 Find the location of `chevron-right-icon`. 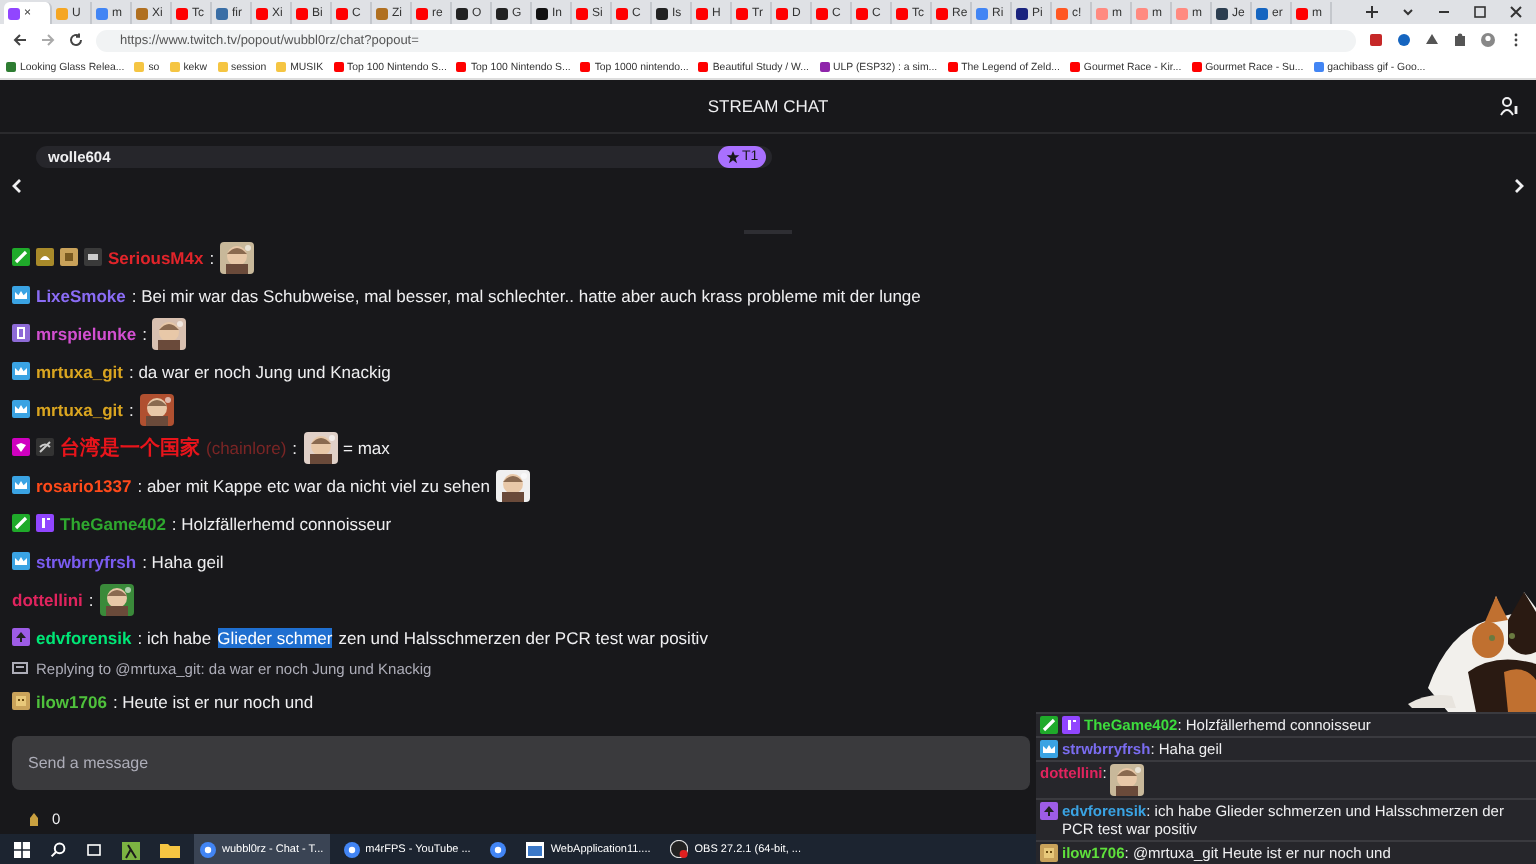

chevron-right-icon is located at coordinates (1520, 186).